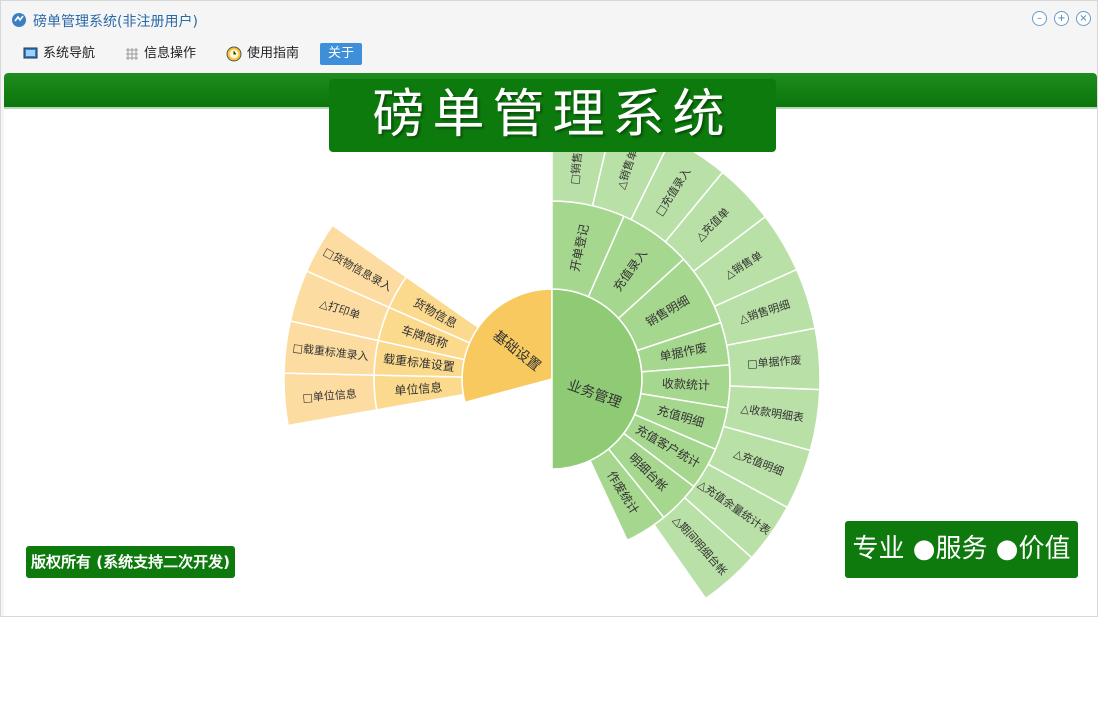  I want to click on clock-icon, so click(234, 53).